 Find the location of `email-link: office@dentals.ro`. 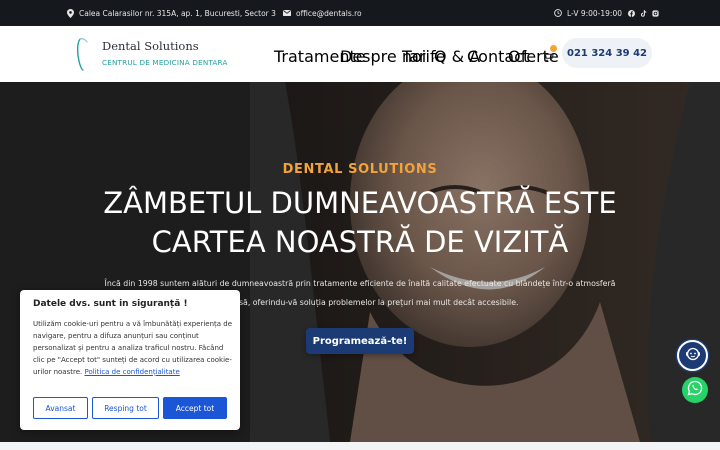

email-link: office@dentals.ro is located at coordinates (329, 13).